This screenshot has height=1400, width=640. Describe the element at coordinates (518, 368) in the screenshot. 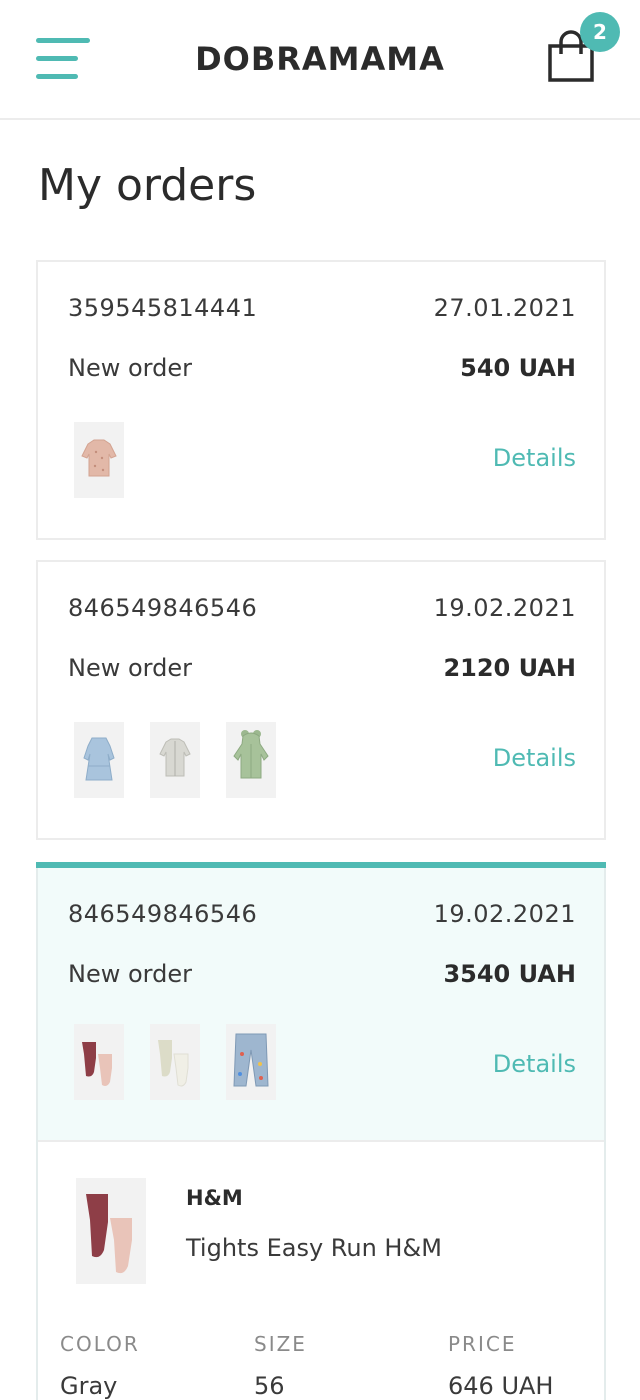

I see `order-total: 540 UAH` at that location.